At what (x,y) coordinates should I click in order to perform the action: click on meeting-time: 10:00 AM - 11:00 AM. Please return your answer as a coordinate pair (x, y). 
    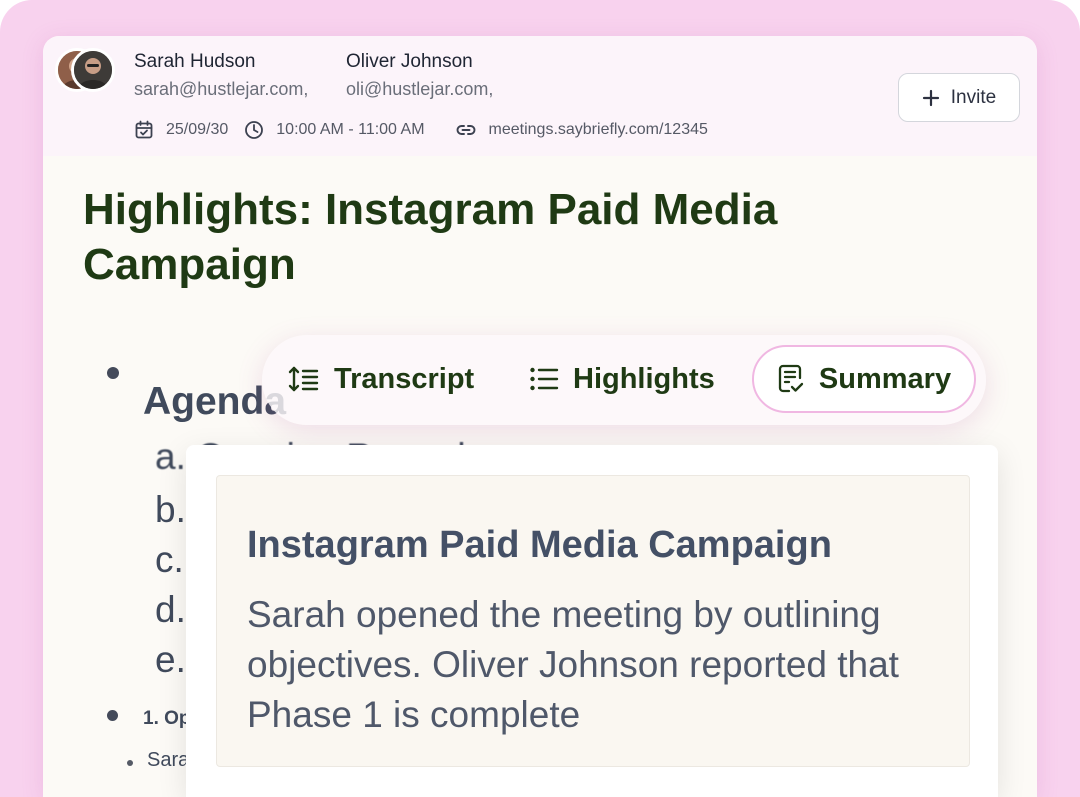
    Looking at the image, I should click on (334, 130).